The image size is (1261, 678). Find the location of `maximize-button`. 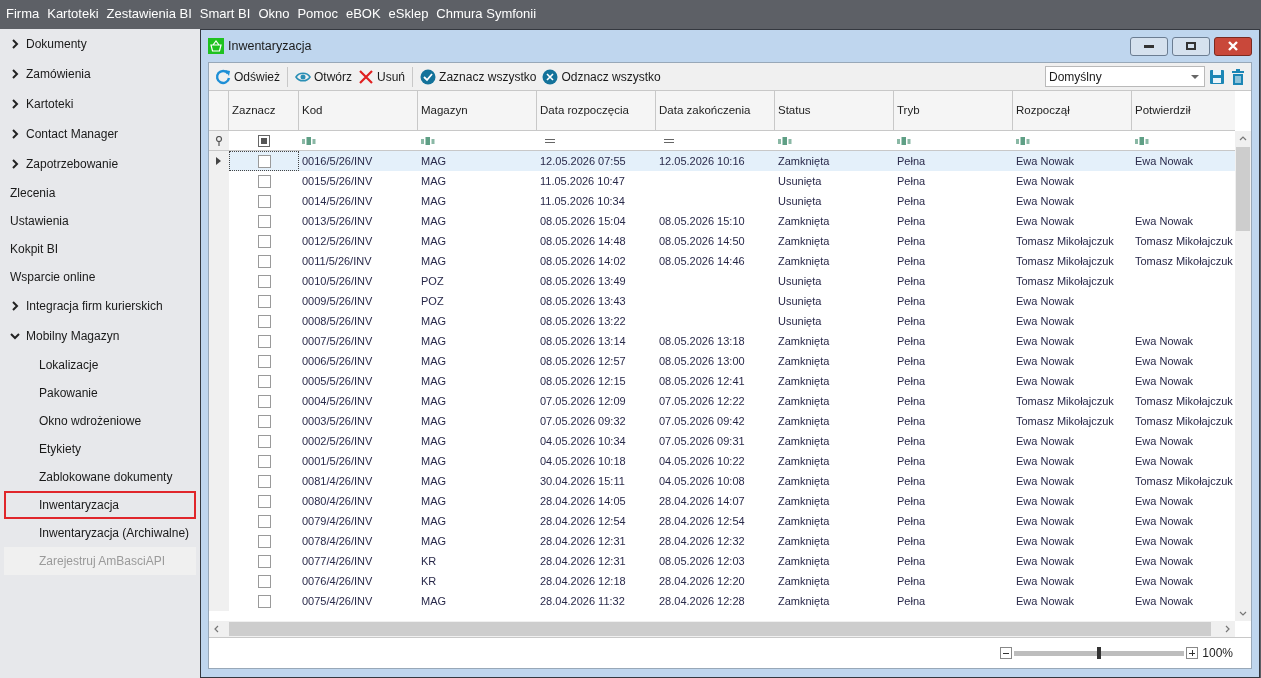

maximize-button is located at coordinates (1191, 46).